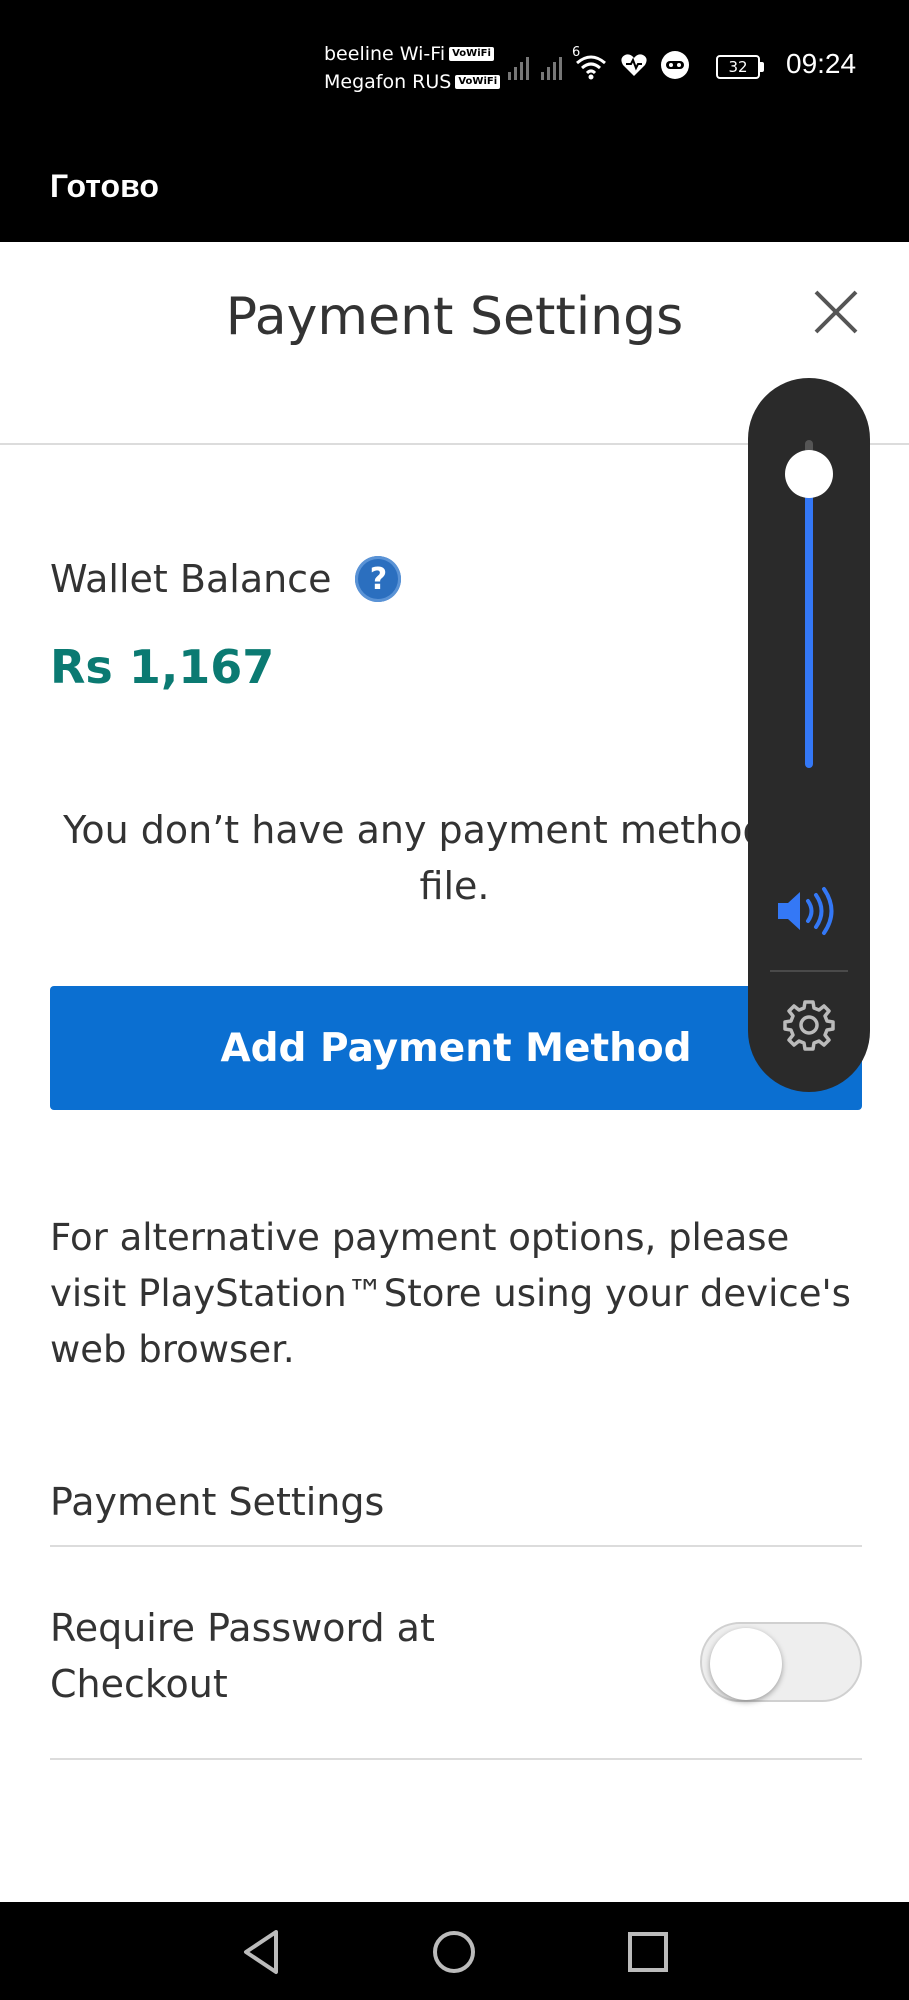 The image size is (909, 2000). Describe the element at coordinates (217, 1502) in the screenshot. I see `section-heading: Payment Settings` at that location.